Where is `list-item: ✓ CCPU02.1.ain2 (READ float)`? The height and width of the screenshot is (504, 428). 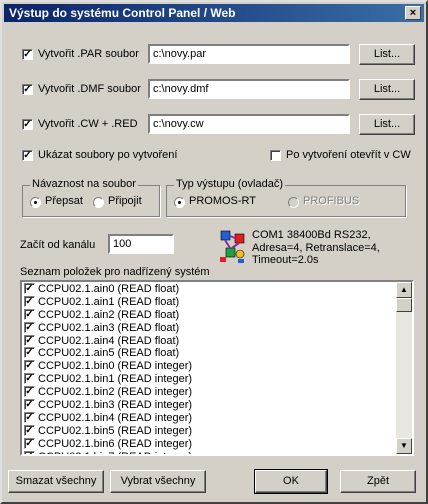 list-item: ✓ CCPU02.1.ain2 (READ float) is located at coordinates (108, 315).